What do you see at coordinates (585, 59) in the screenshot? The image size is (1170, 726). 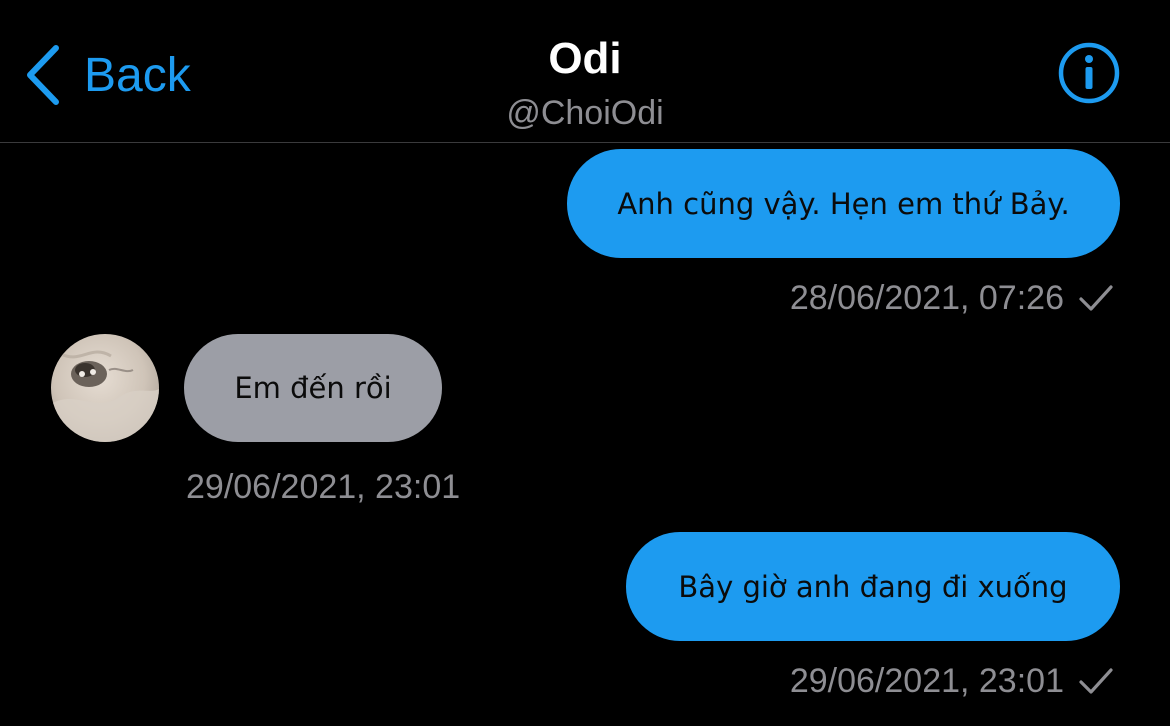 I see `contact-name: Odi` at bounding box center [585, 59].